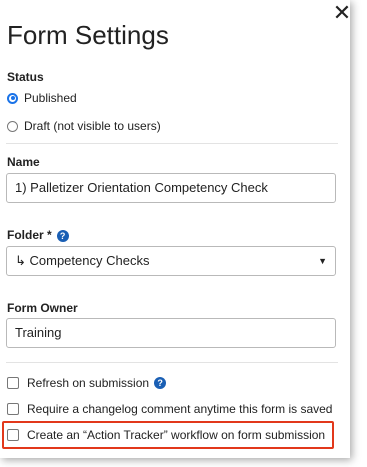  What do you see at coordinates (23, 162) in the screenshot?
I see `name-label: Name` at bounding box center [23, 162].